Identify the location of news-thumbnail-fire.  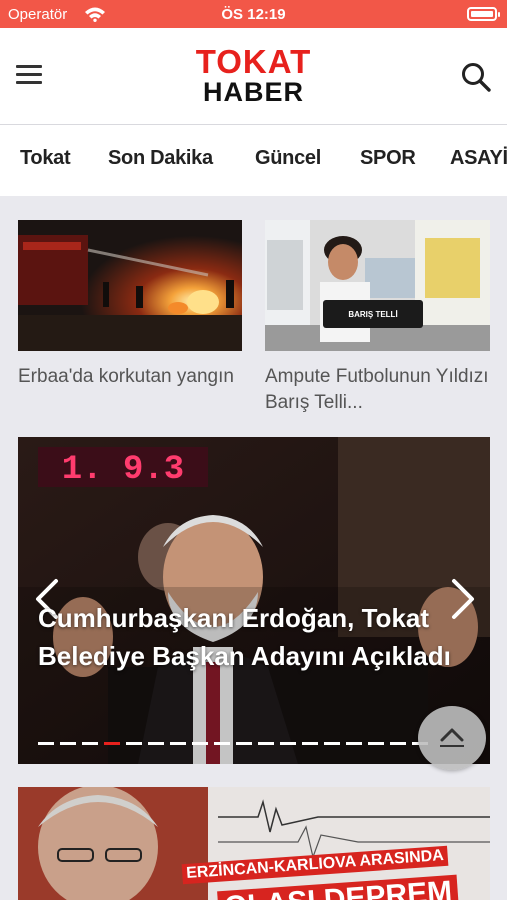
(130, 285).